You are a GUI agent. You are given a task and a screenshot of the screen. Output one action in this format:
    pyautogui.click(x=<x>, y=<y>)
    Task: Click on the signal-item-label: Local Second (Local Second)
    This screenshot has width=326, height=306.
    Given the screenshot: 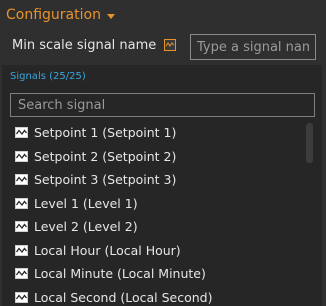 What is the action you would take?
    pyautogui.click(x=123, y=297)
    